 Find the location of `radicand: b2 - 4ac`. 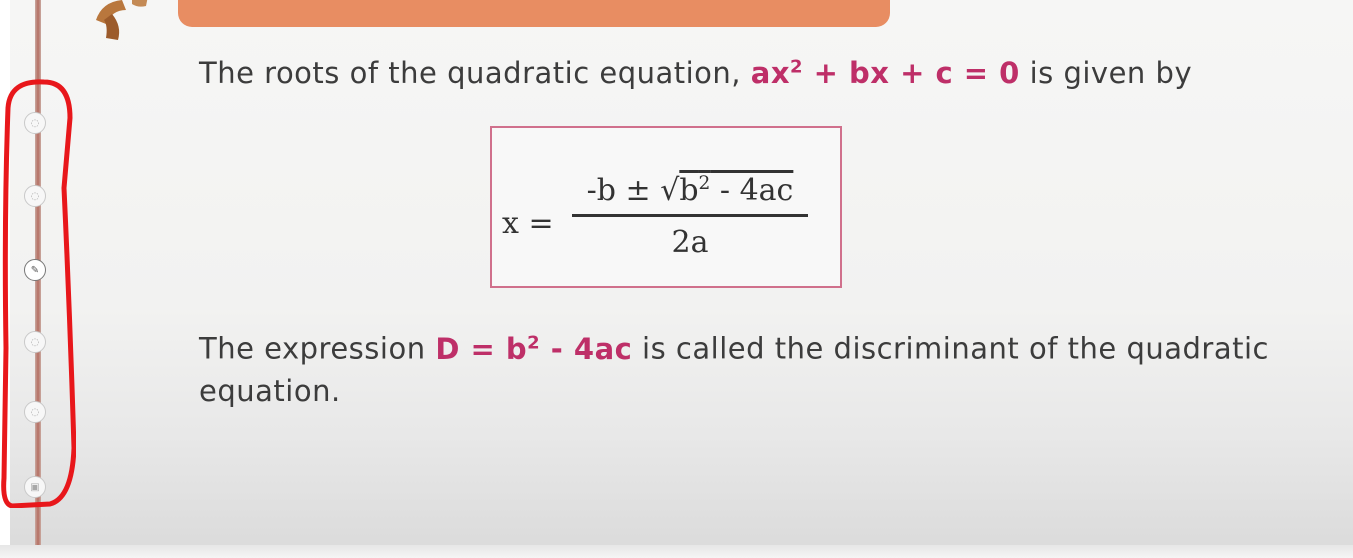

radicand: b2 - 4ac is located at coordinates (736, 190).